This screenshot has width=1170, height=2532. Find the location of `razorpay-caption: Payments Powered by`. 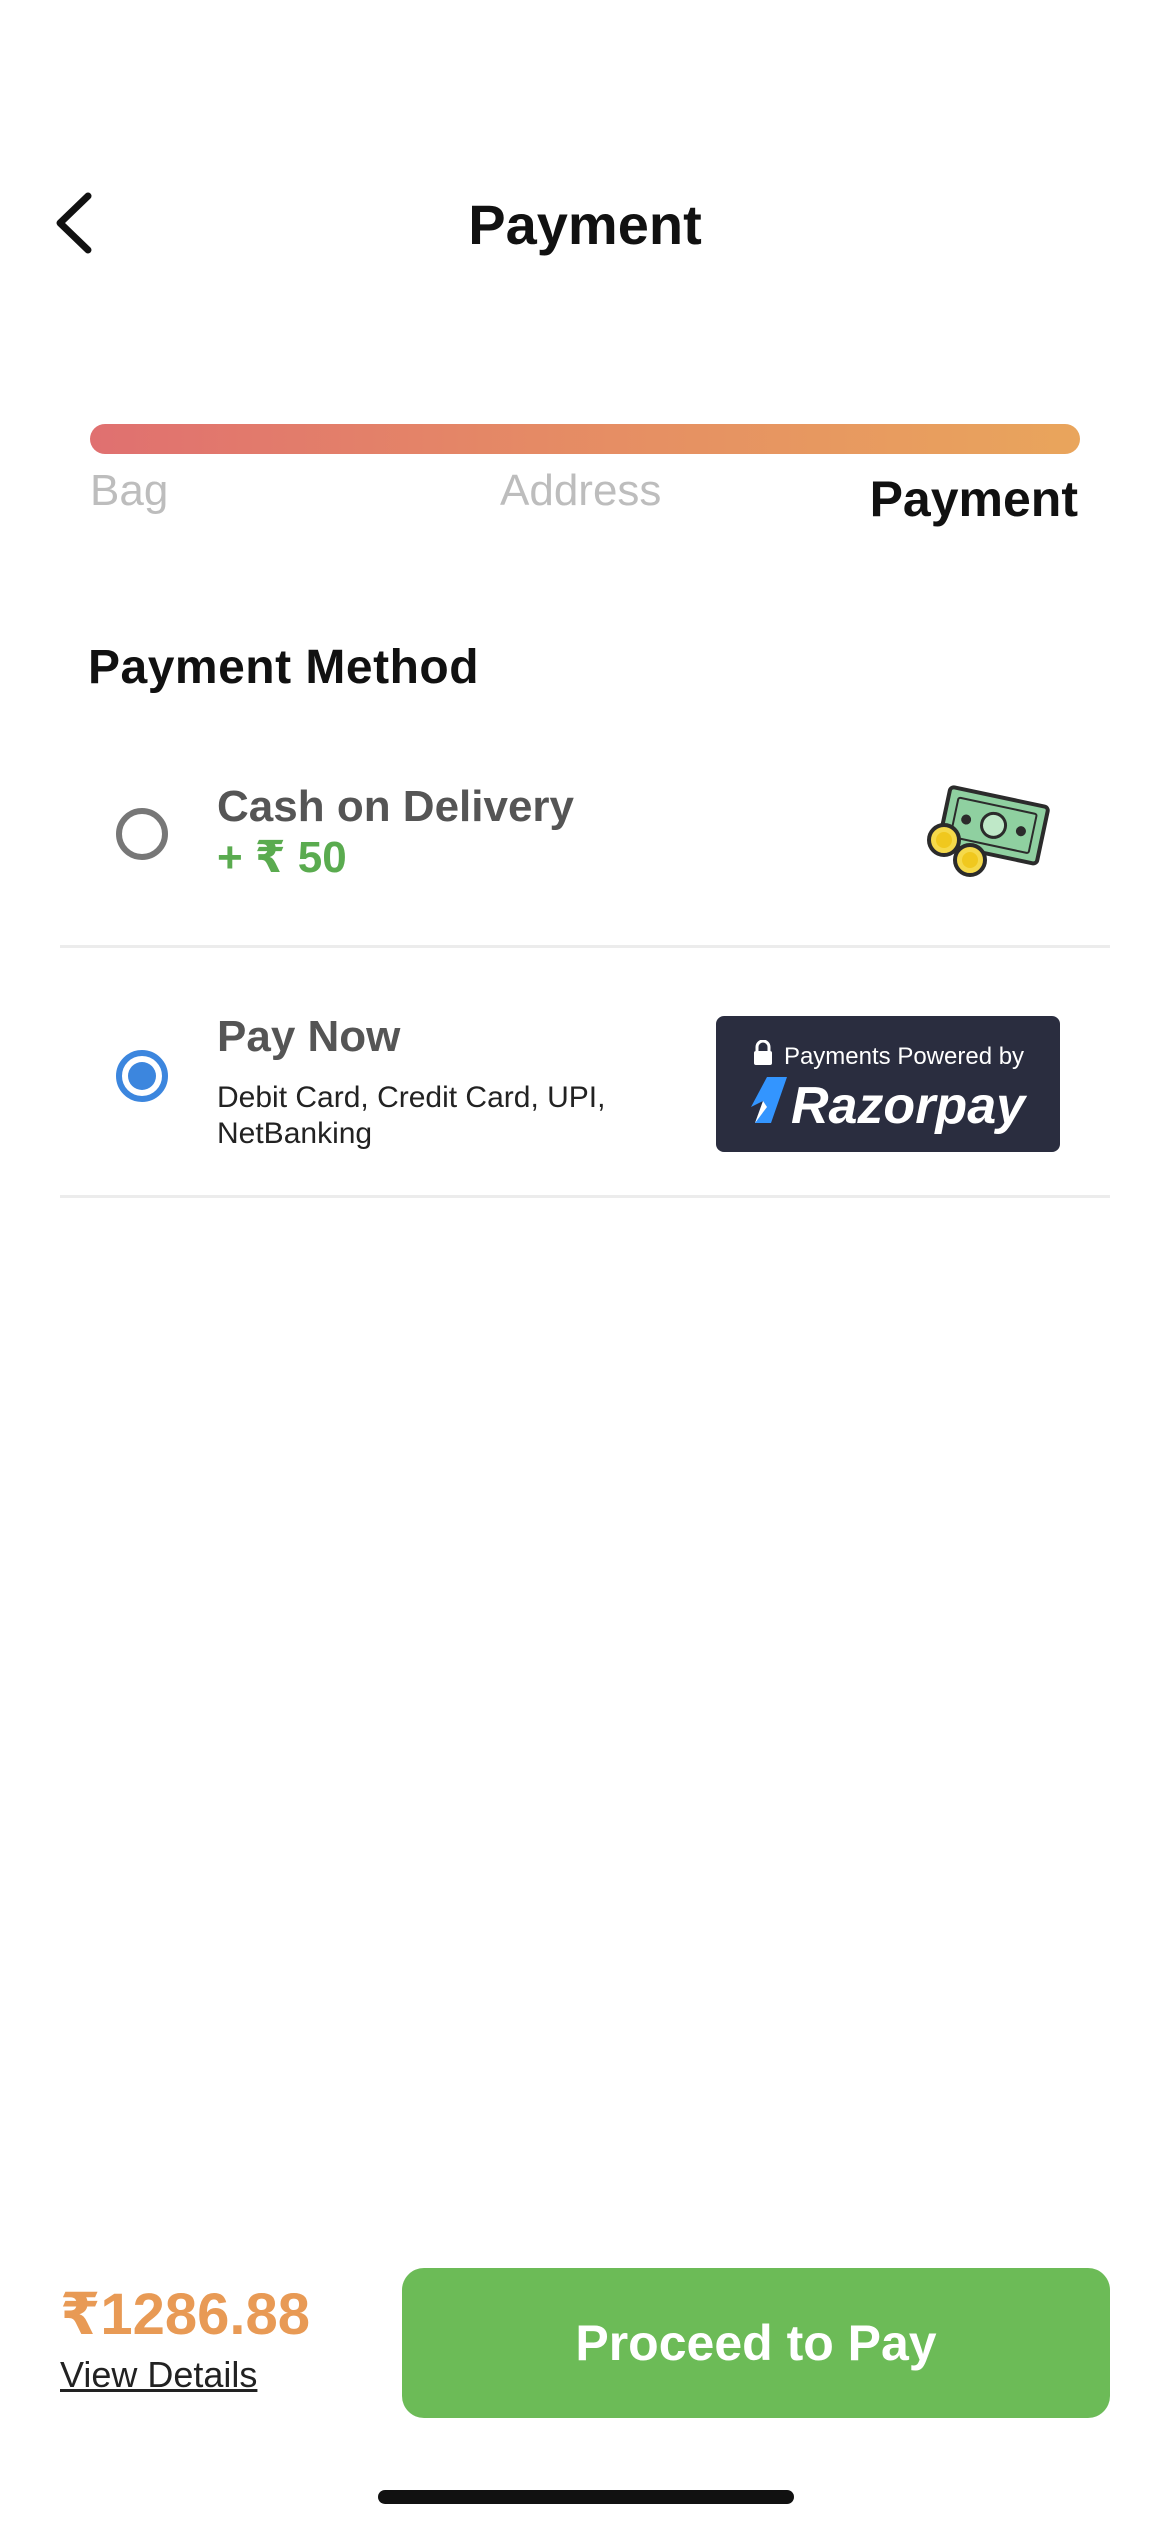

razorpay-caption: Payments Powered by is located at coordinates (904, 1056).